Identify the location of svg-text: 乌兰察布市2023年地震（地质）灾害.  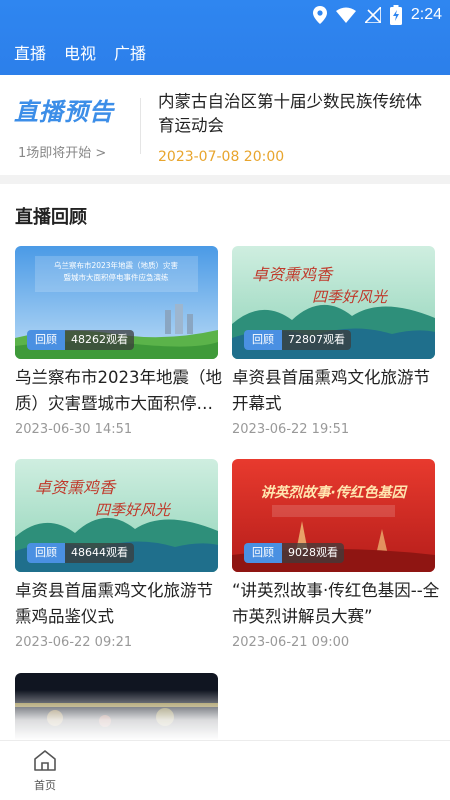
(116, 265).